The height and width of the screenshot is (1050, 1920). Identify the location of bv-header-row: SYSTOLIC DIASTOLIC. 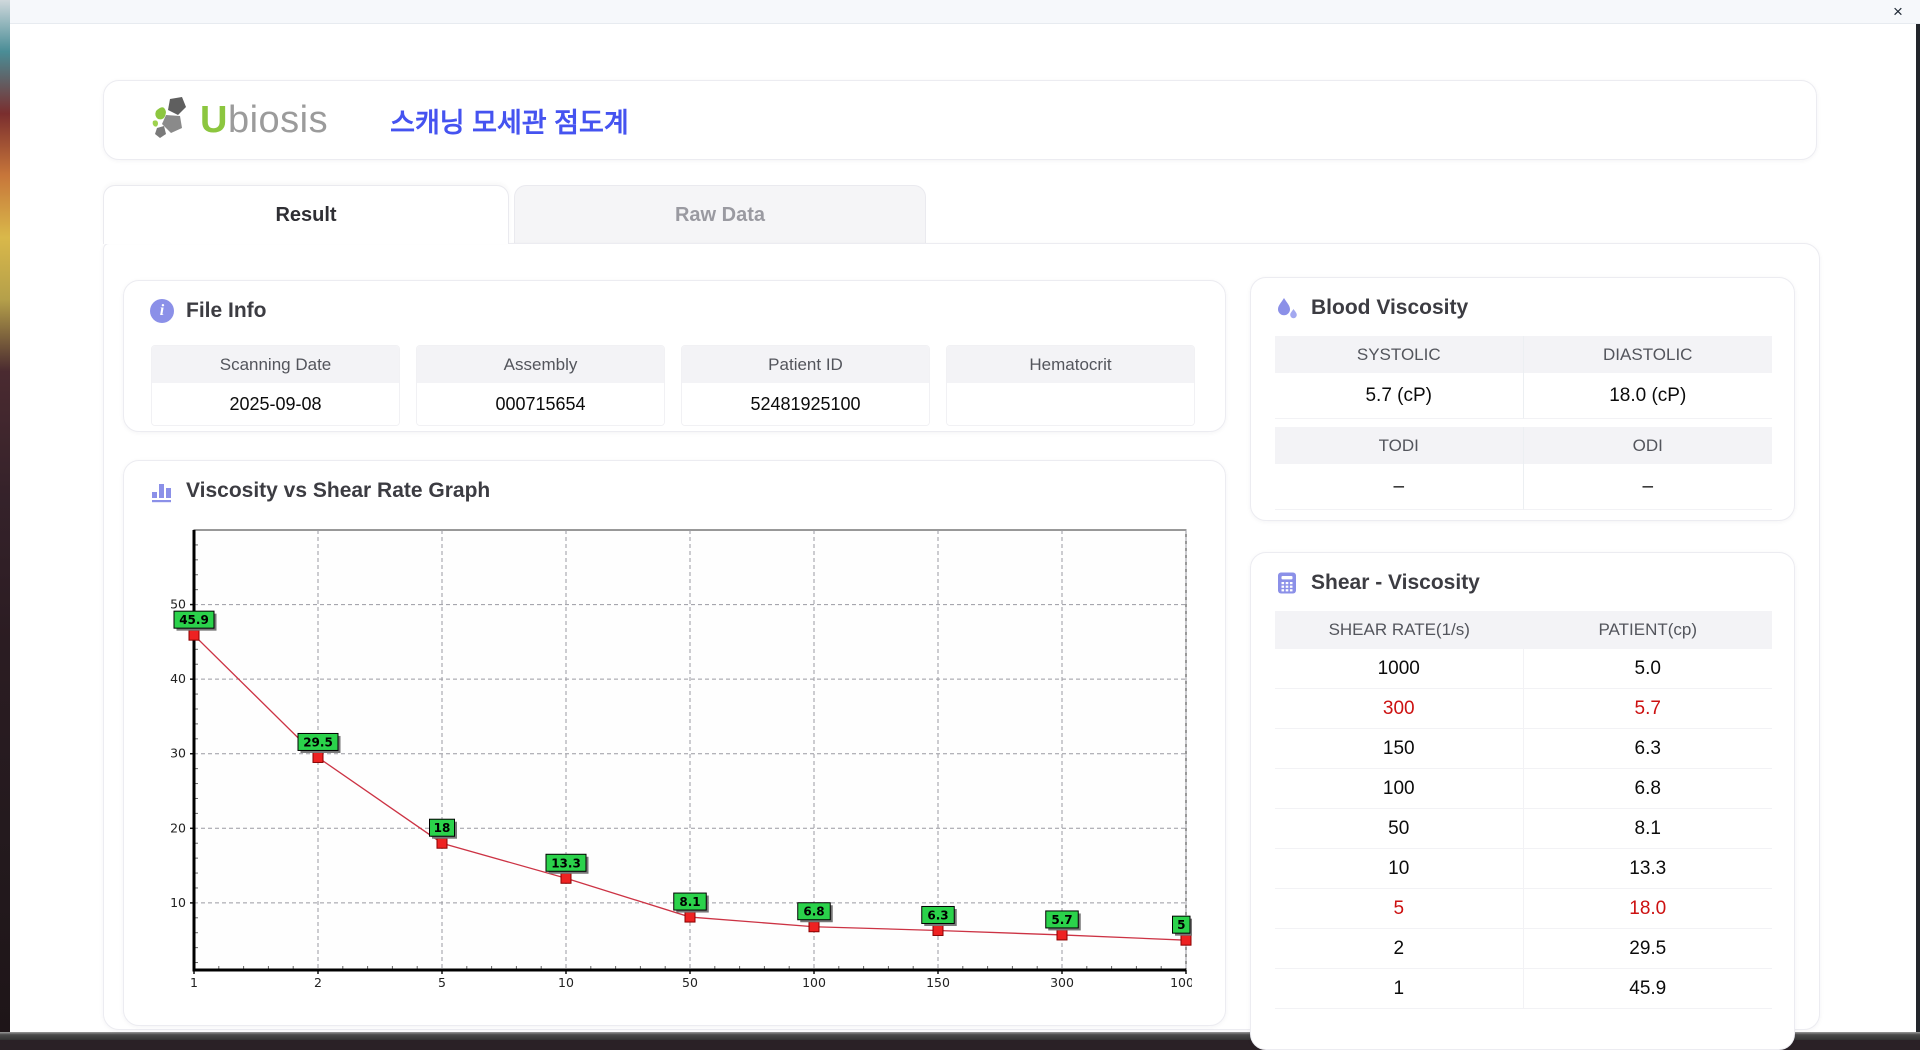
(1523, 354).